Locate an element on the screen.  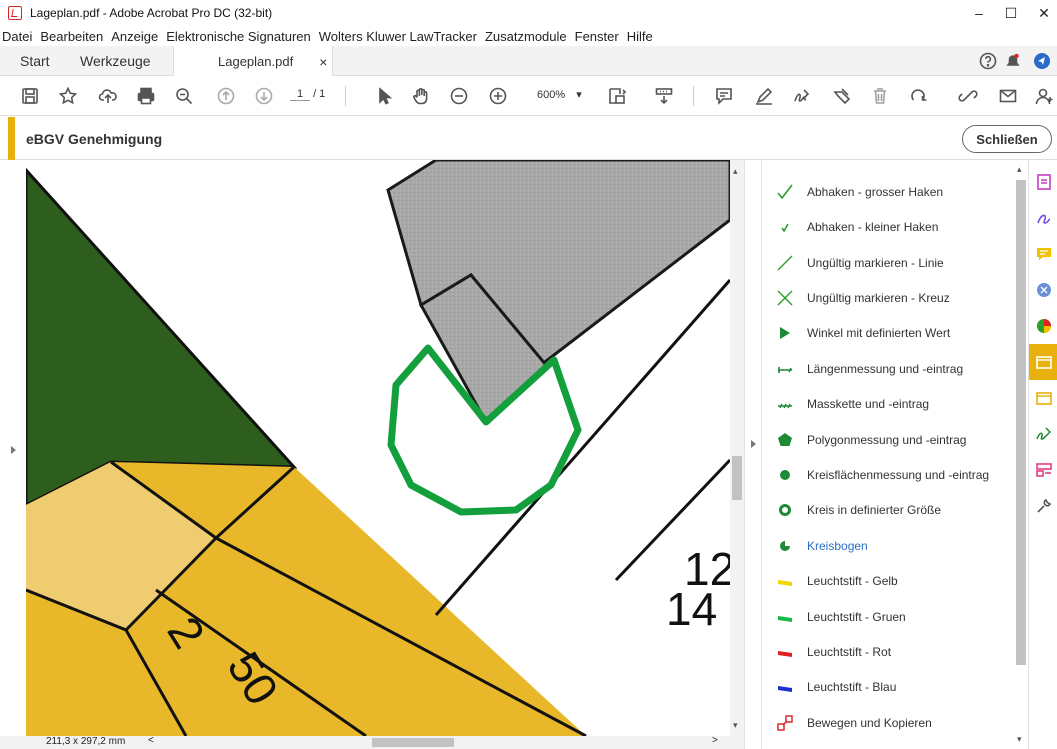
signature-tool-icon is located at coordinates (1043, 434).